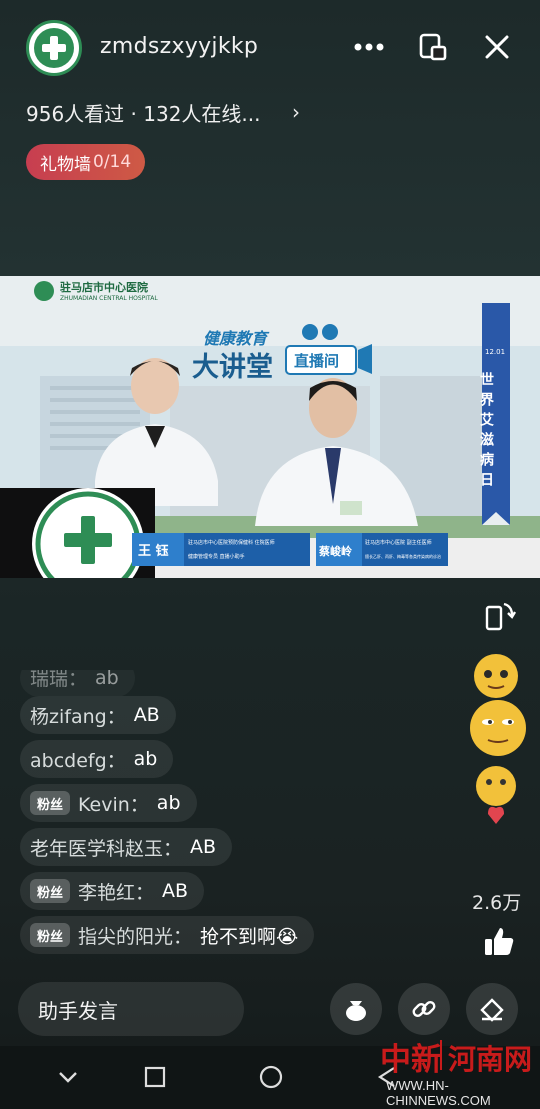 The height and width of the screenshot is (1109, 540). I want to click on nav-recent-button, so click(155, 1077).